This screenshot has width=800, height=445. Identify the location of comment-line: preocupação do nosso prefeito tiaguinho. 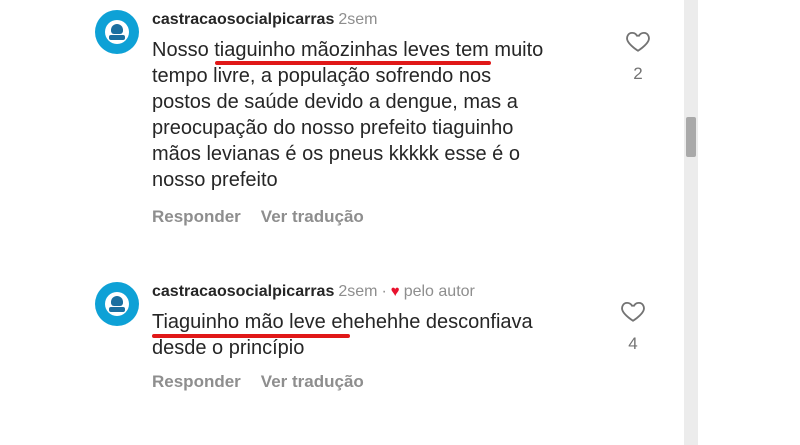
(333, 128).